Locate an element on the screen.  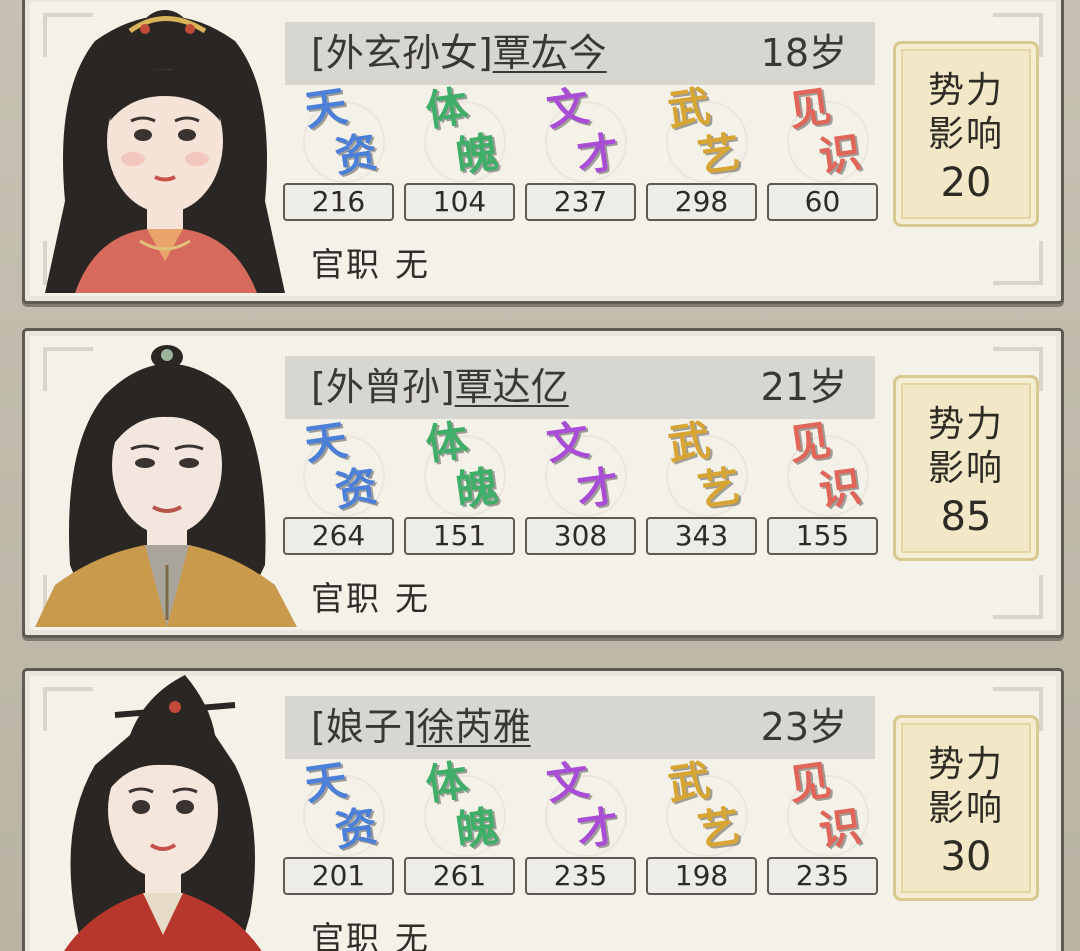
name-bar: [娘子]徐芮雅 23岁 is located at coordinates (580, 727).